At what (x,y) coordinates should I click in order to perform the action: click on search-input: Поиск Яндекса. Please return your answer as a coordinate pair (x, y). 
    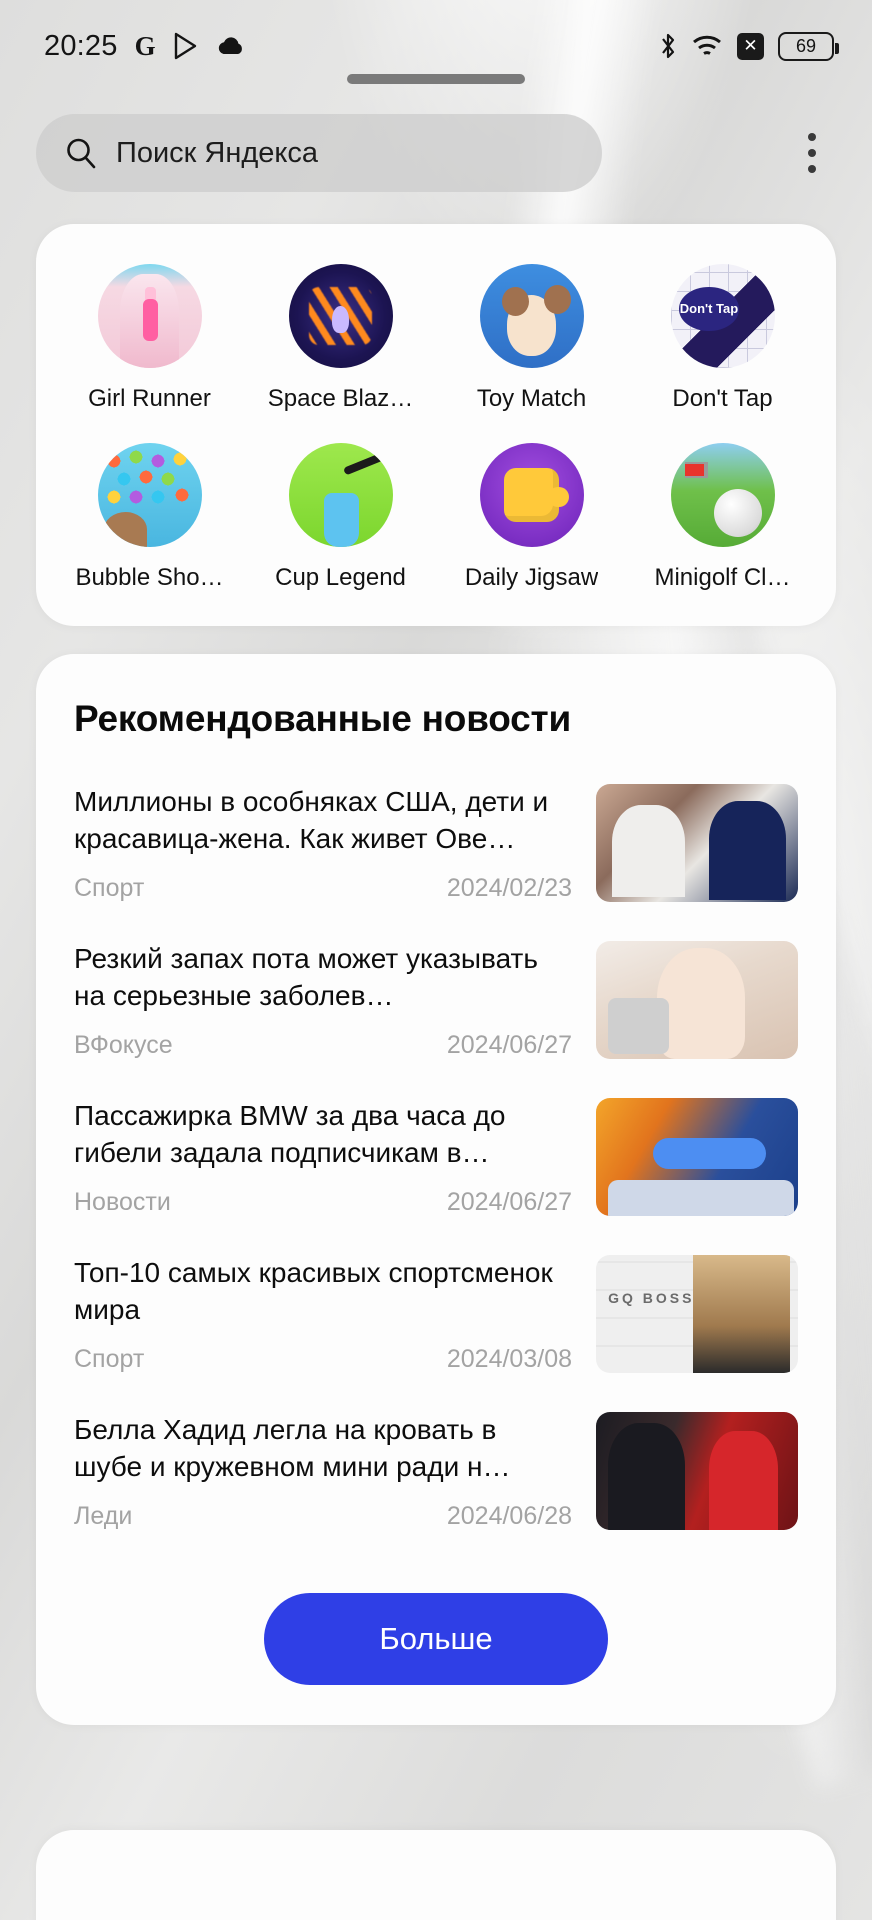
    Looking at the image, I should click on (319, 153).